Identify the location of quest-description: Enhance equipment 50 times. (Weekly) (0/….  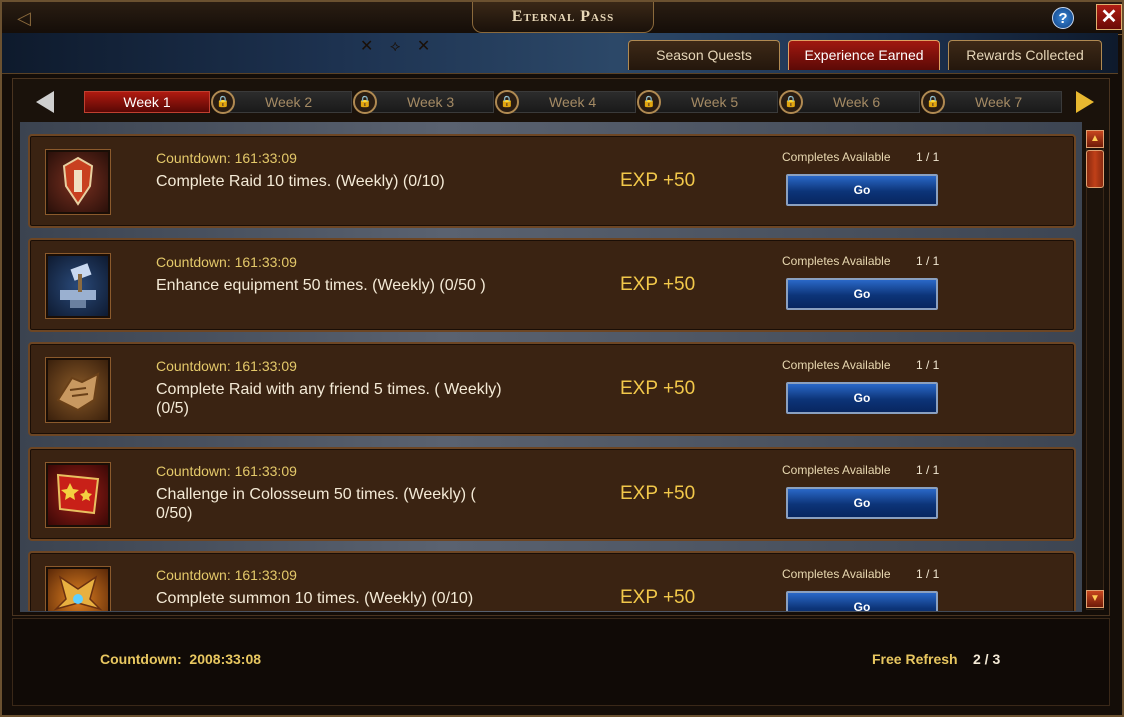
(321, 285).